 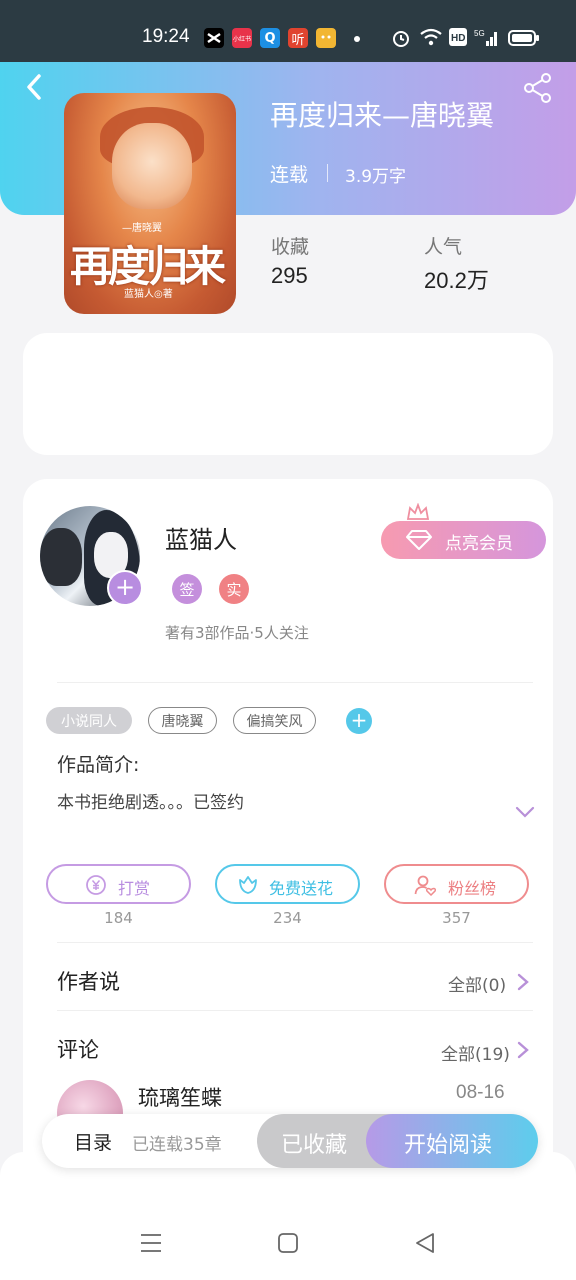 What do you see at coordinates (472, 888) in the screenshot?
I see `fan-ranking-label: 粉丝榜` at bounding box center [472, 888].